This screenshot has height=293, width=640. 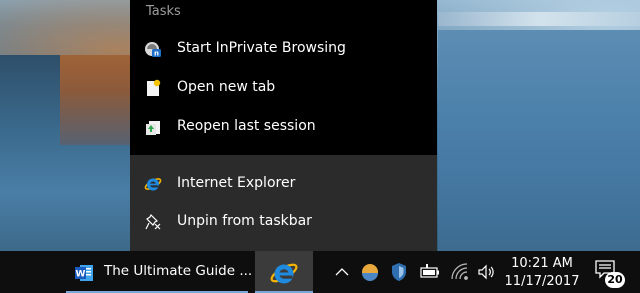 What do you see at coordinates (163, 11) in the screenshot?
I see `tasks-section-title: Tasks` at bounding box center [163, 11].